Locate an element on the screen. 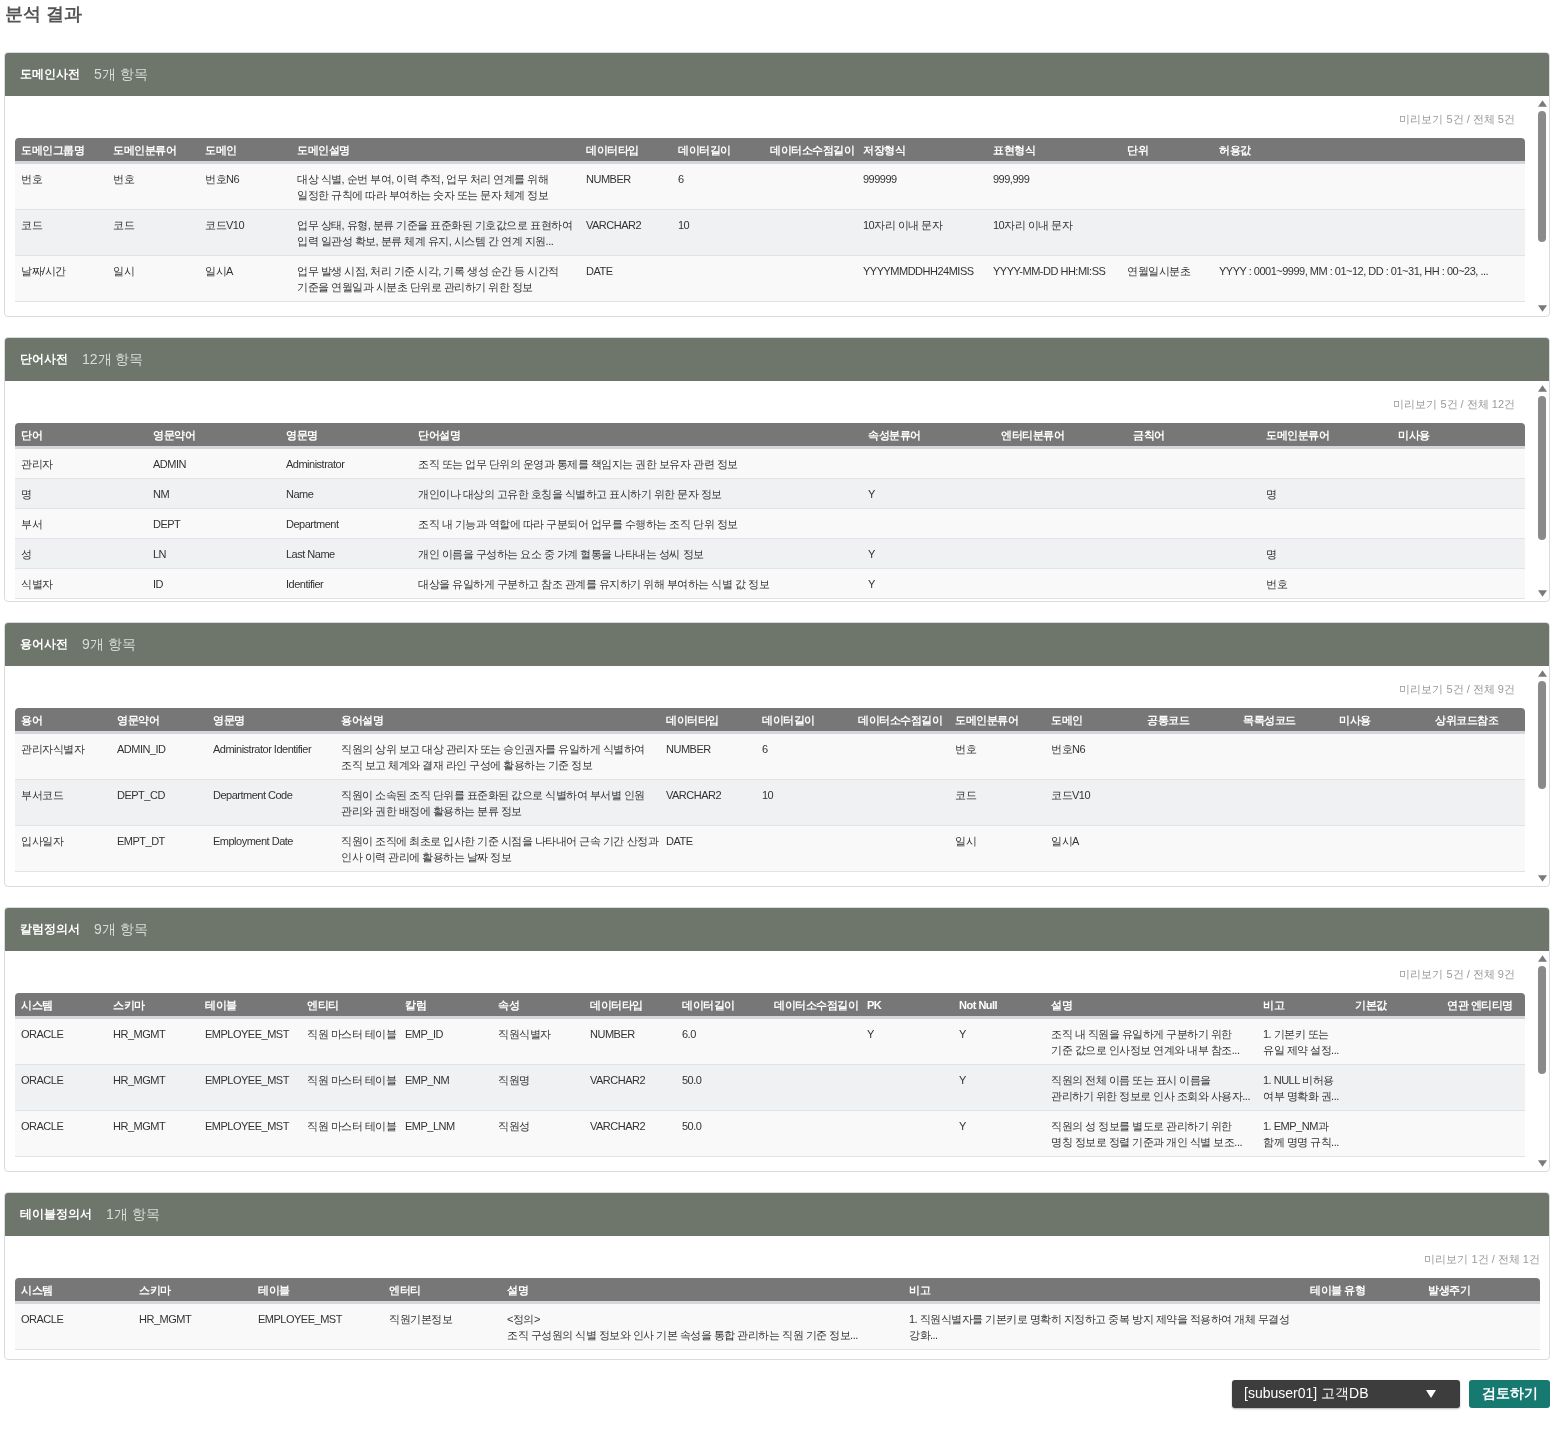 The height and width of the screenshot is (1430, 1554). table-cell-text: 번호N6 is located at coordinates (222, 179).